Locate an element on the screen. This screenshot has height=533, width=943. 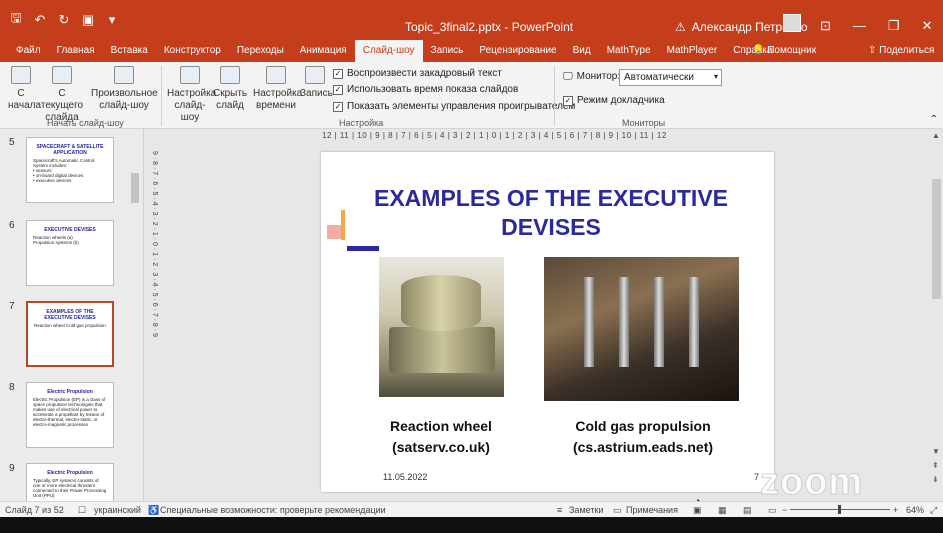
setup-show-button: Настройка слайд-шоу is located at coordinates (191, 95).